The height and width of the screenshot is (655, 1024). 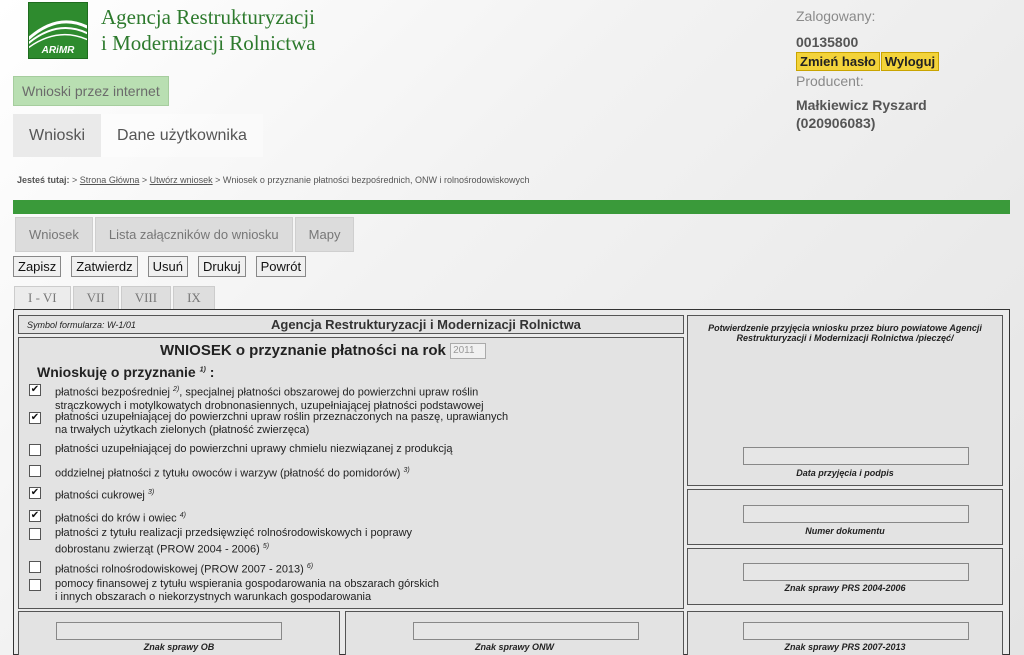 I want to click on prs-2004-field, so click(x=856, y=572).